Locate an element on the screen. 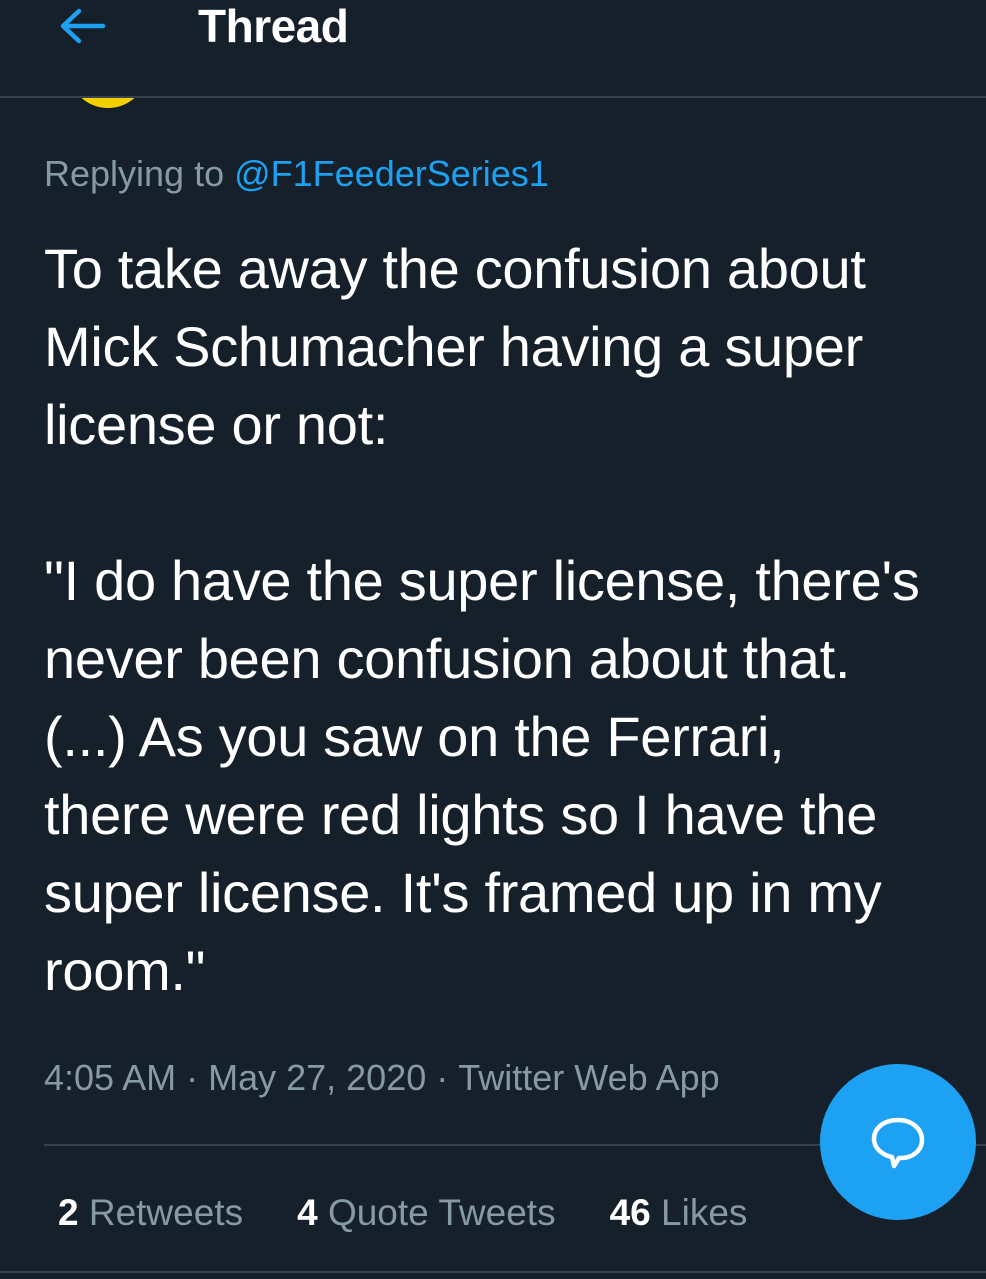 Image resolution: width=986 pixels, height=1279 pixels. retweets-stat: 2 Retweets is located at coordinates (150, 1213).